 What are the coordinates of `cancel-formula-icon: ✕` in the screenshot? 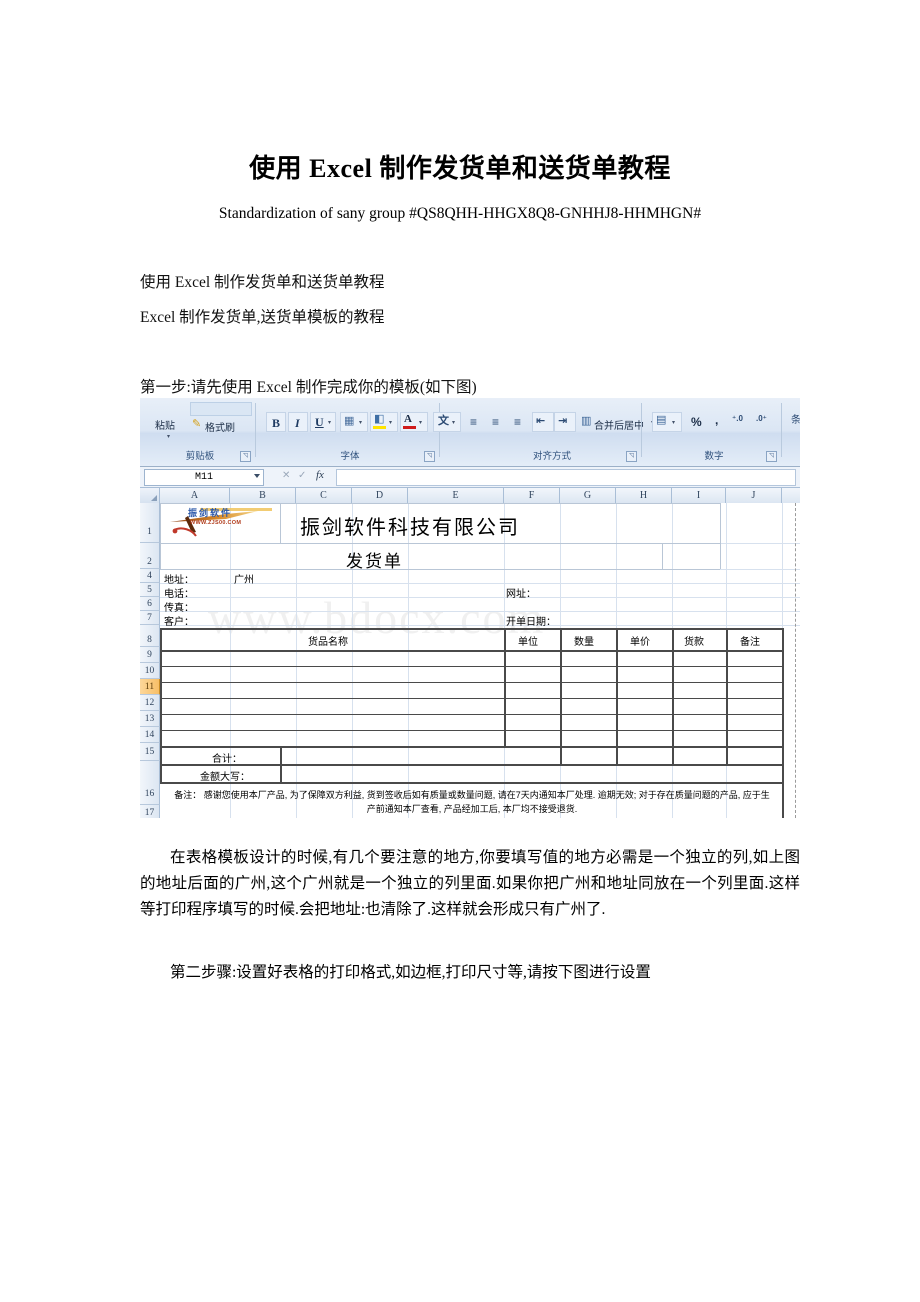 It's located at (286, 475).